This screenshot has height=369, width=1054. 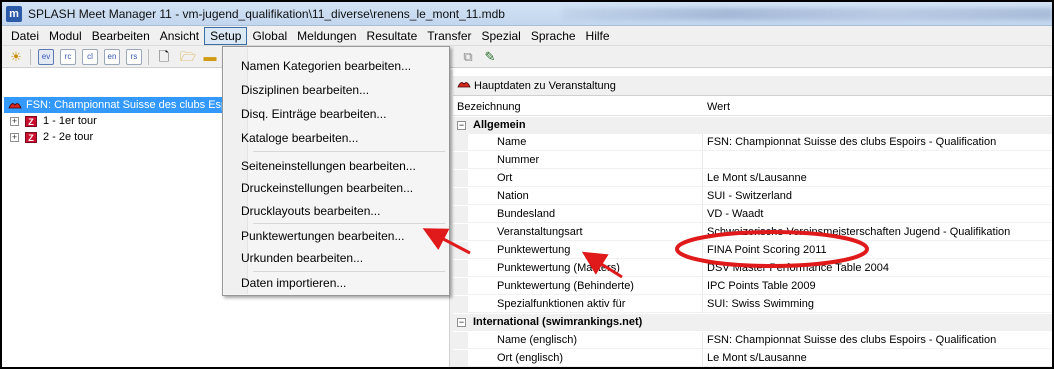 I want to click on property-row: Nummer, so click(x=752, y=160).